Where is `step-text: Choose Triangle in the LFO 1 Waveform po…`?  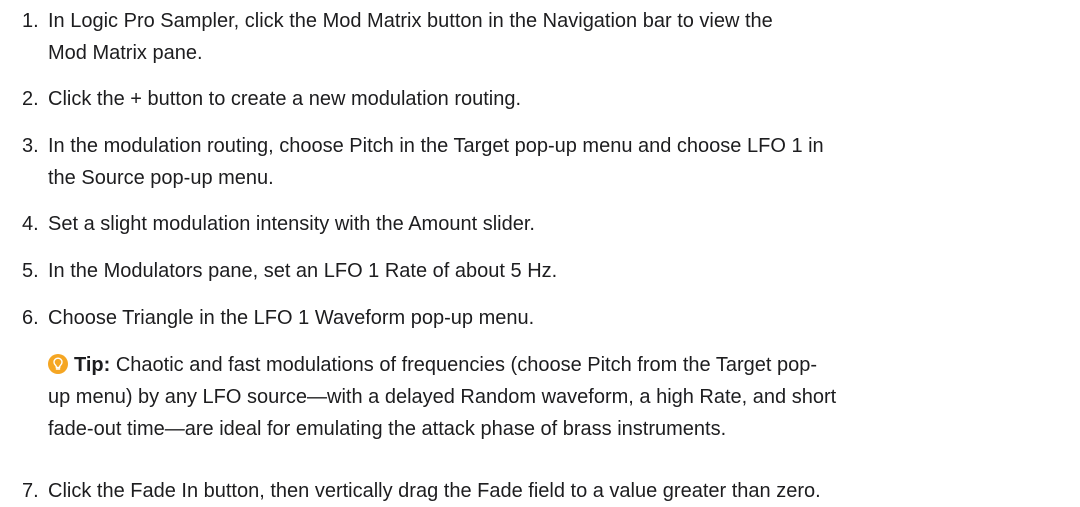
step-text: Choose Triangle in the LFO 1 Waveform po… is located at coordinates (291, 318).